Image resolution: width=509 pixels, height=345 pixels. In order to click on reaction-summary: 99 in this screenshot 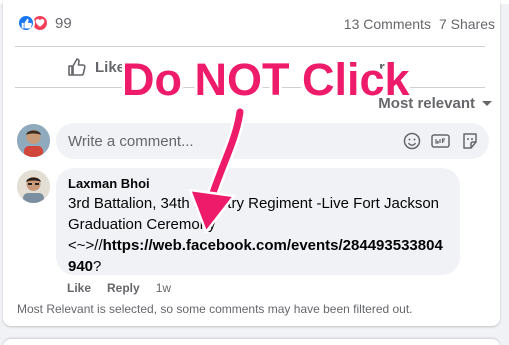, I will do `click(44, 23)`.